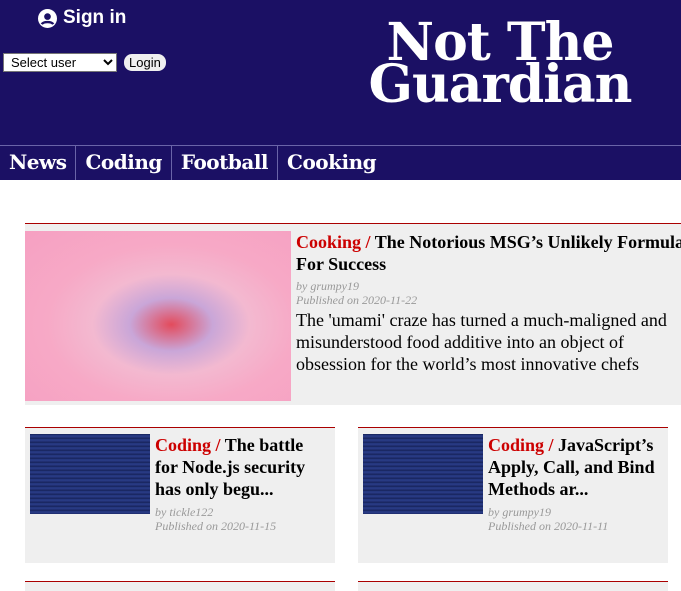  I want to click on article-date: Published on 2020-11-22, so click(357, 300).